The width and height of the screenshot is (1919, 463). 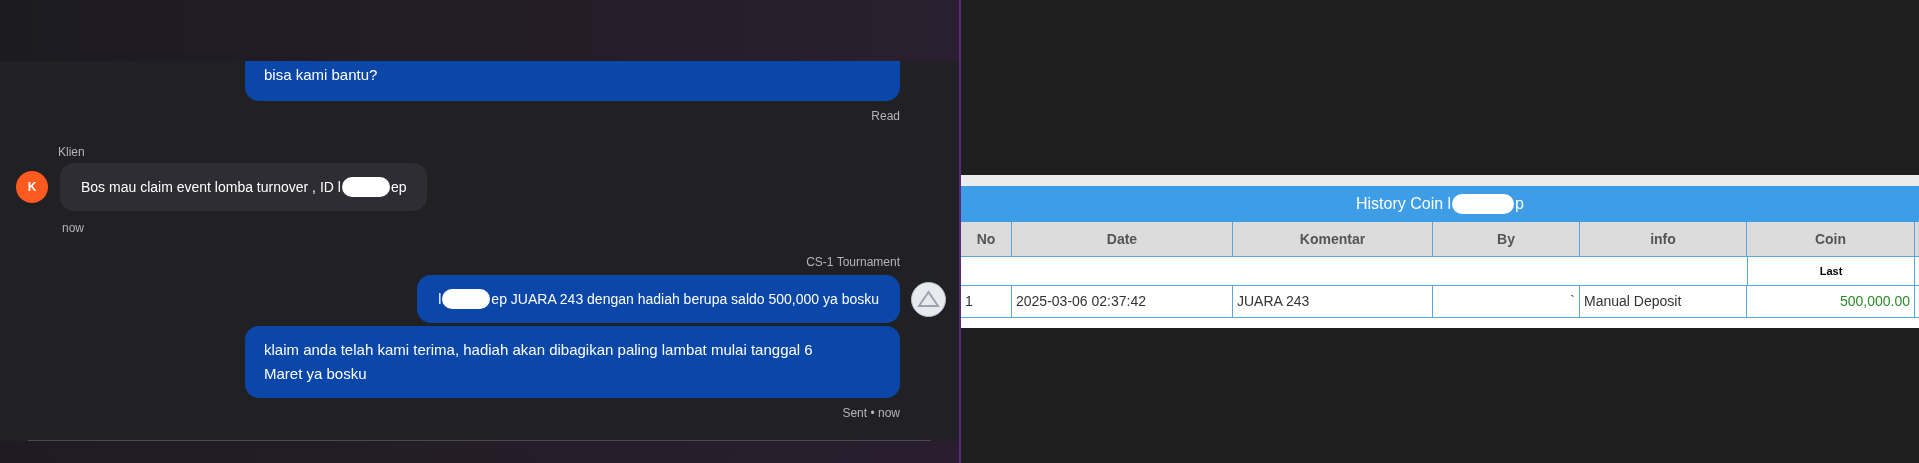 What do you see at coordinates (1333, 239) in the screenshot?
I see `column-header: Komentar` at bounding box center [1333, 239].